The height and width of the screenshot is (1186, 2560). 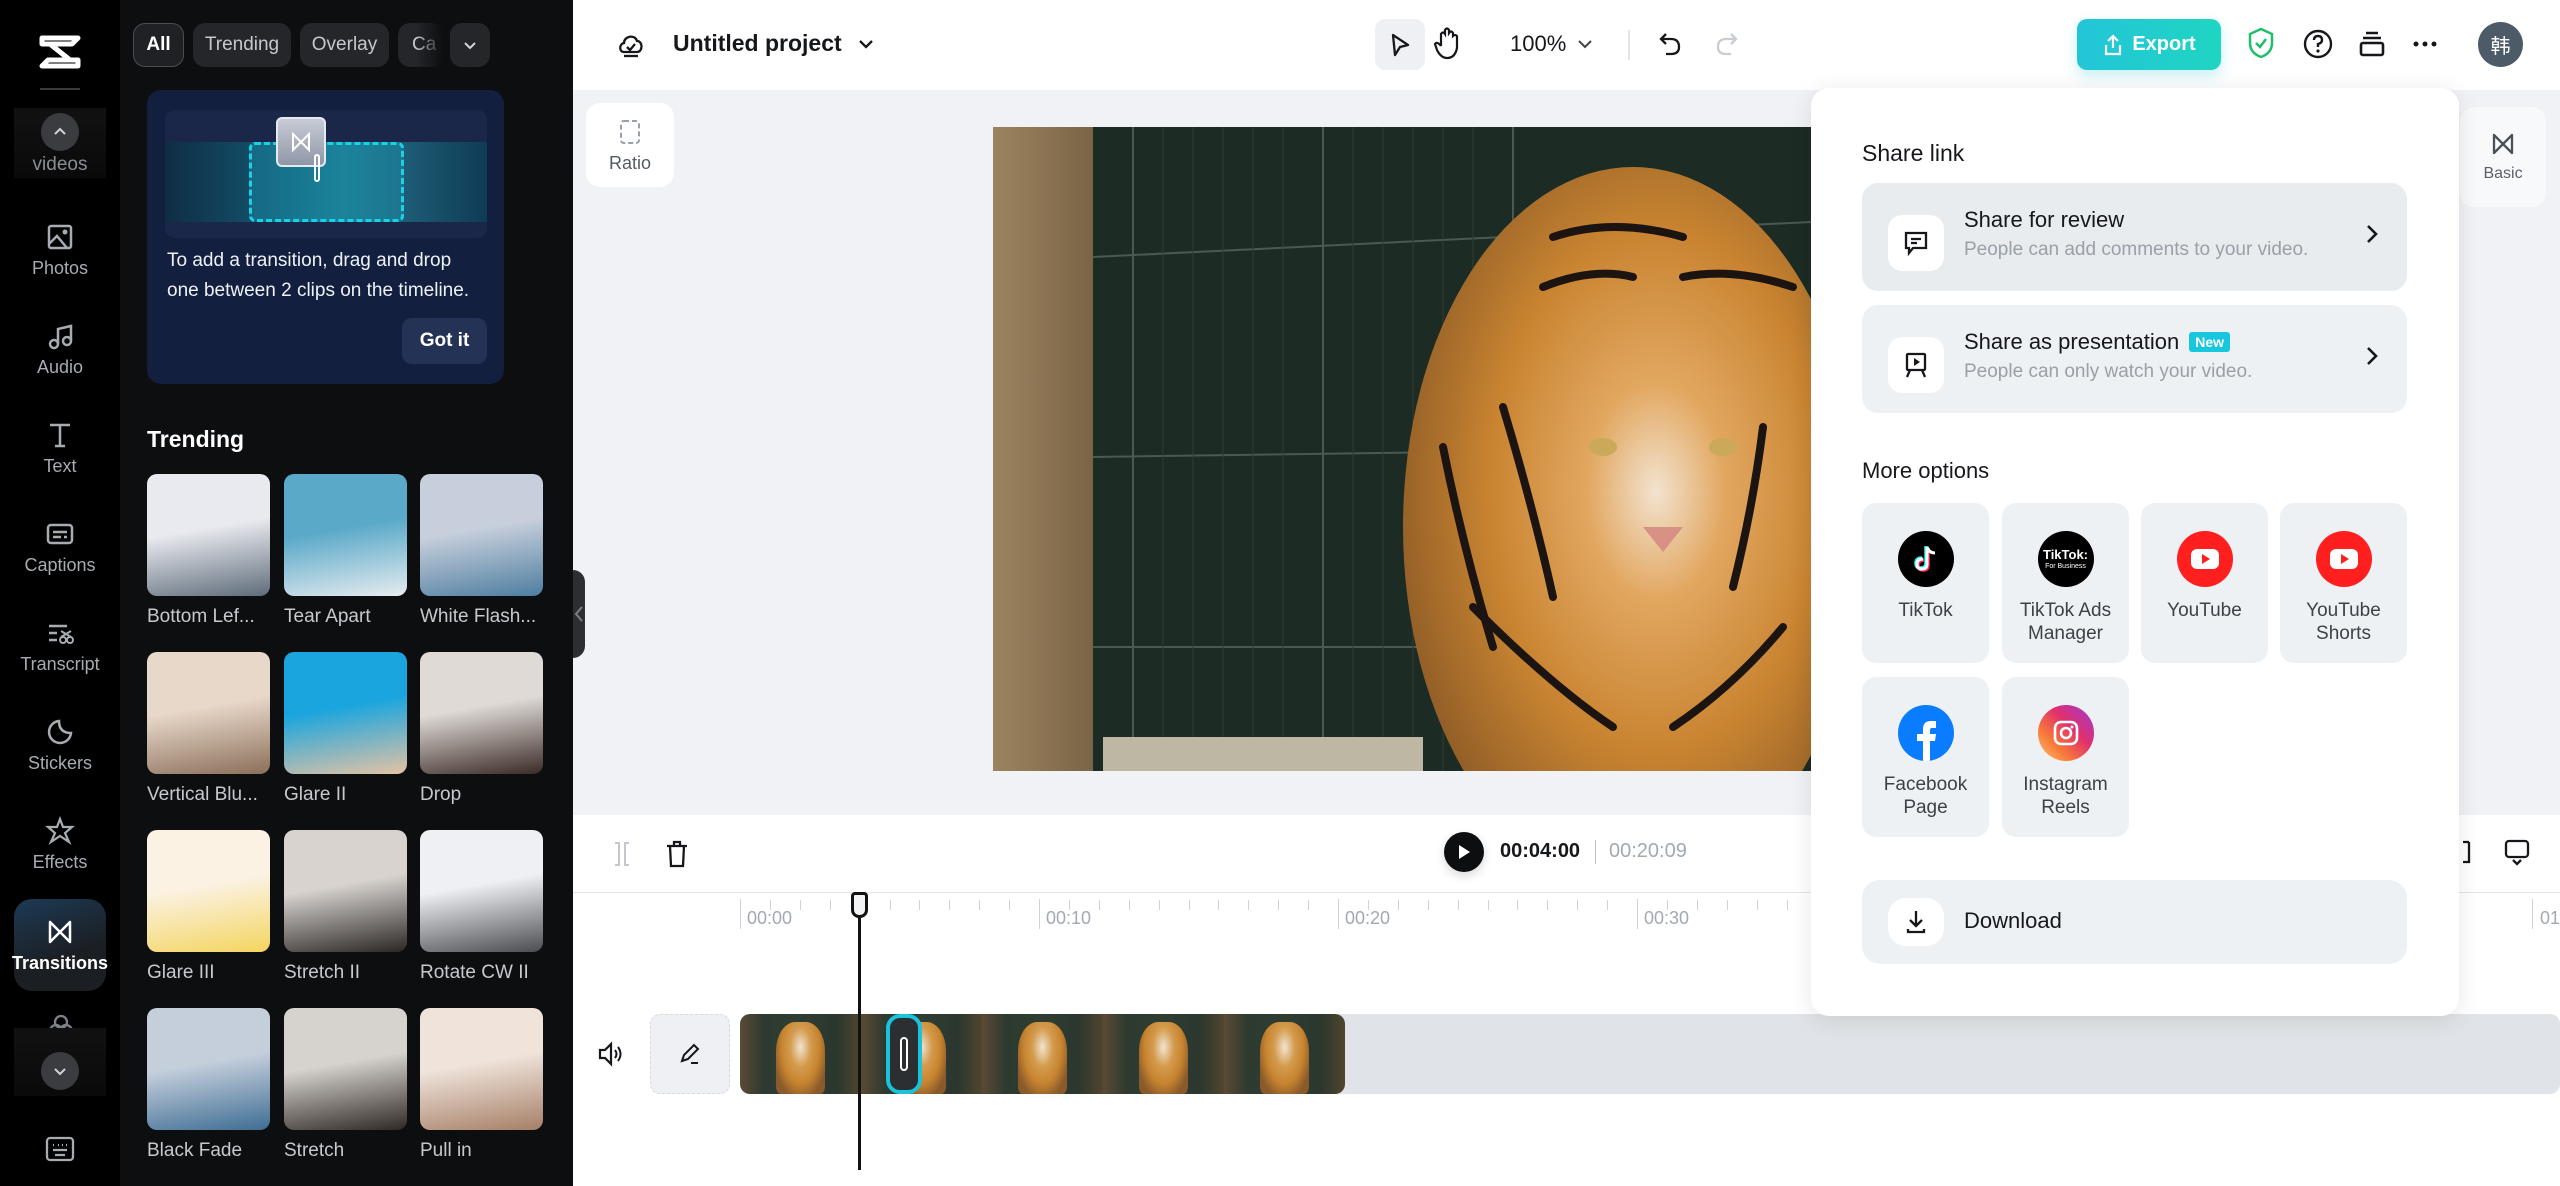 What do you see at coordinates (61, 634) in the screenshot?
I see `transcript-icon` at bounding box center [61, 634].